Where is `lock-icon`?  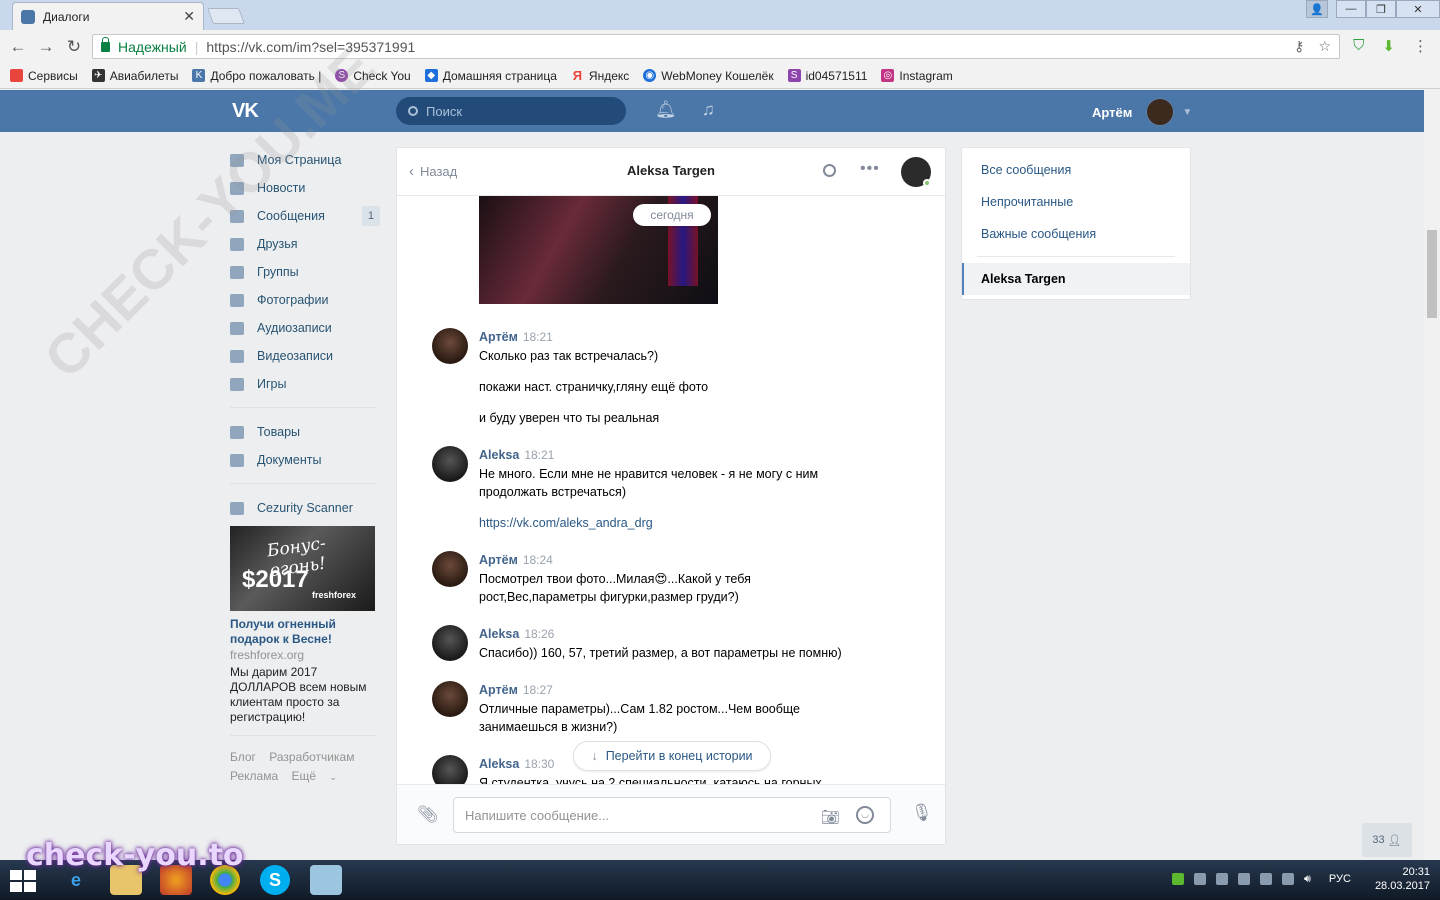 lock-icon is located at coordinates (105, 44).